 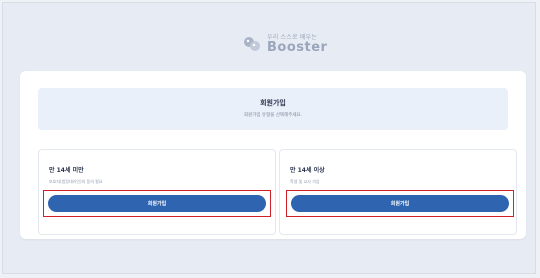 I want to click on signup-option-14-and-over: 만 14세 이상 학생 및 교사 가입 회원가입, so click(x=398, y=192).